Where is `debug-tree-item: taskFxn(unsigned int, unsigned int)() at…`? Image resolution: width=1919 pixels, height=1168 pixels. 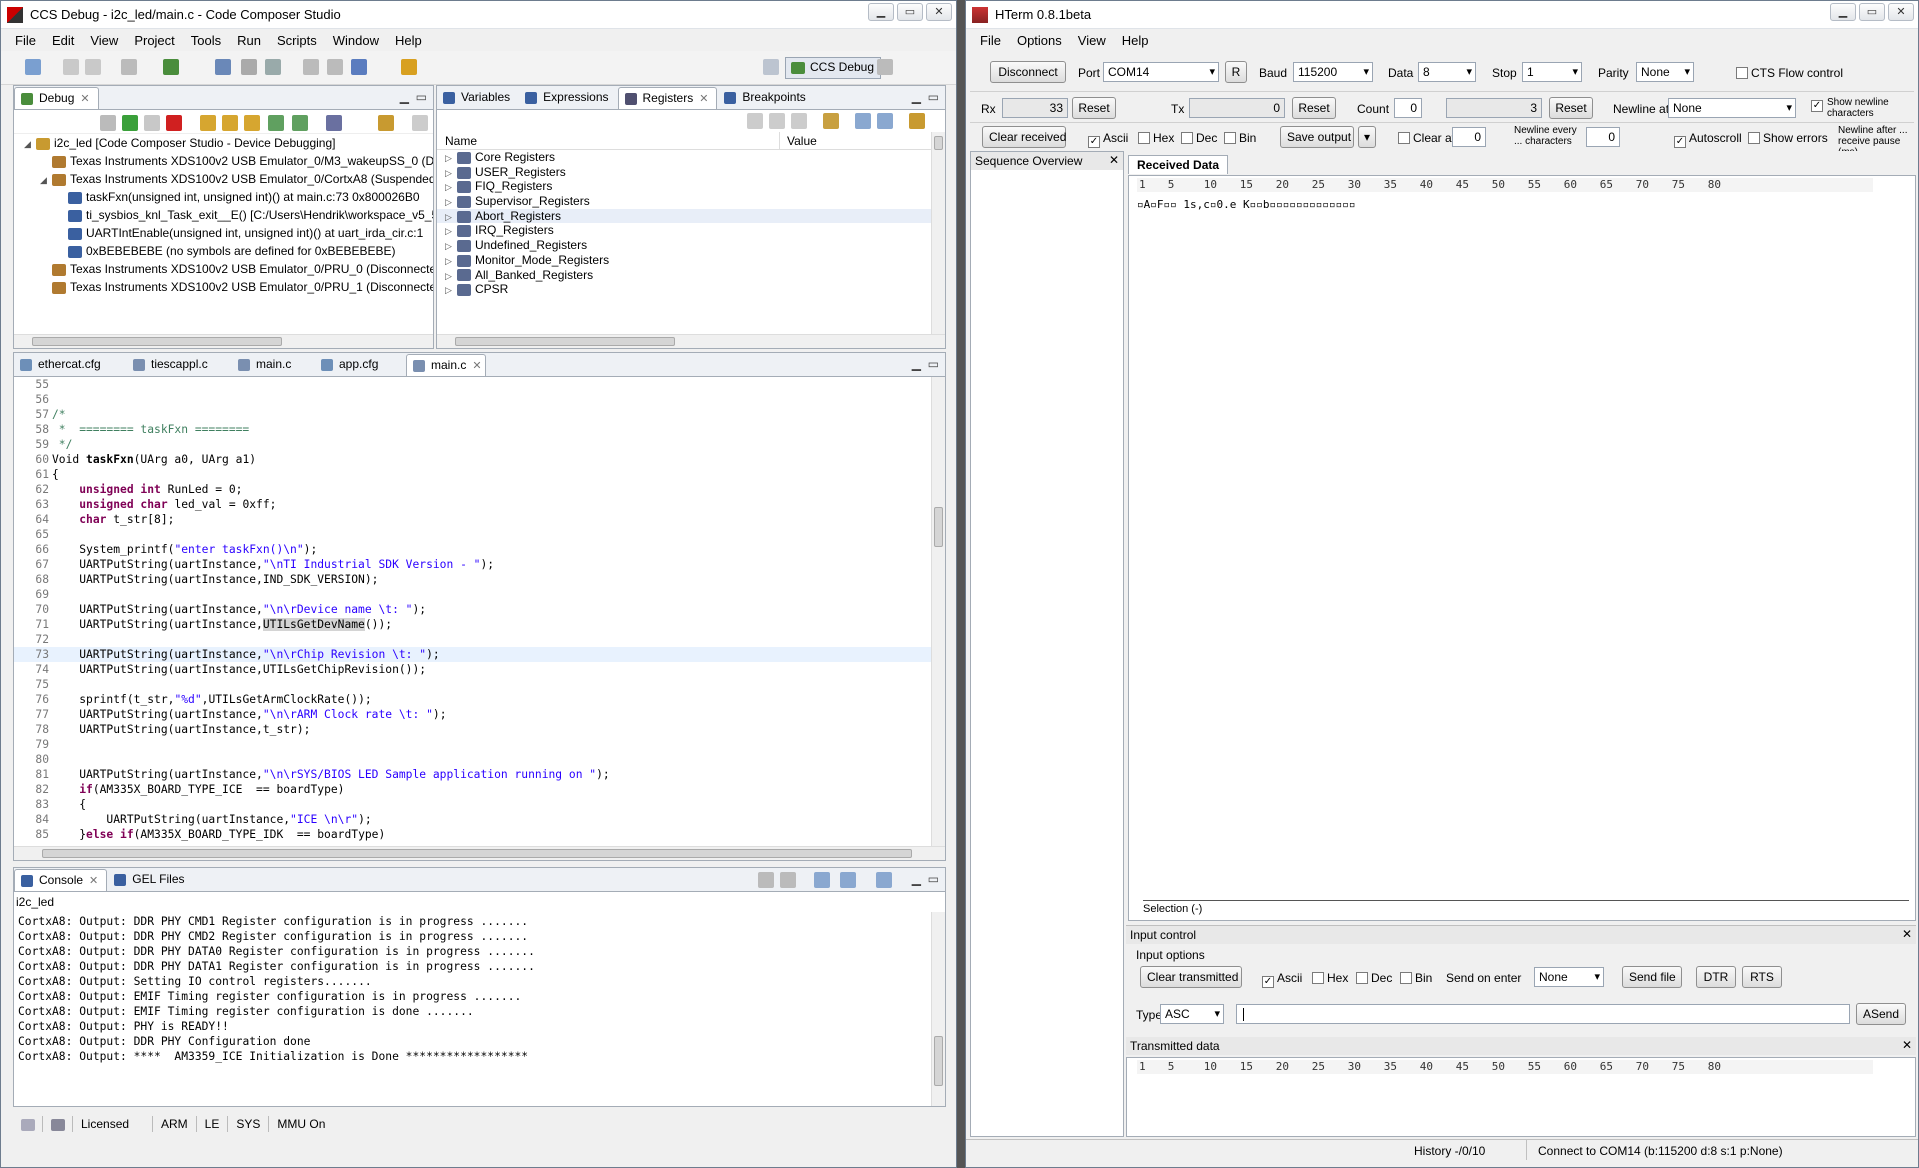
debug-tree-item: taskFxn(unsigned int, unsigned int)() at… is located at coordinates (223, 197).